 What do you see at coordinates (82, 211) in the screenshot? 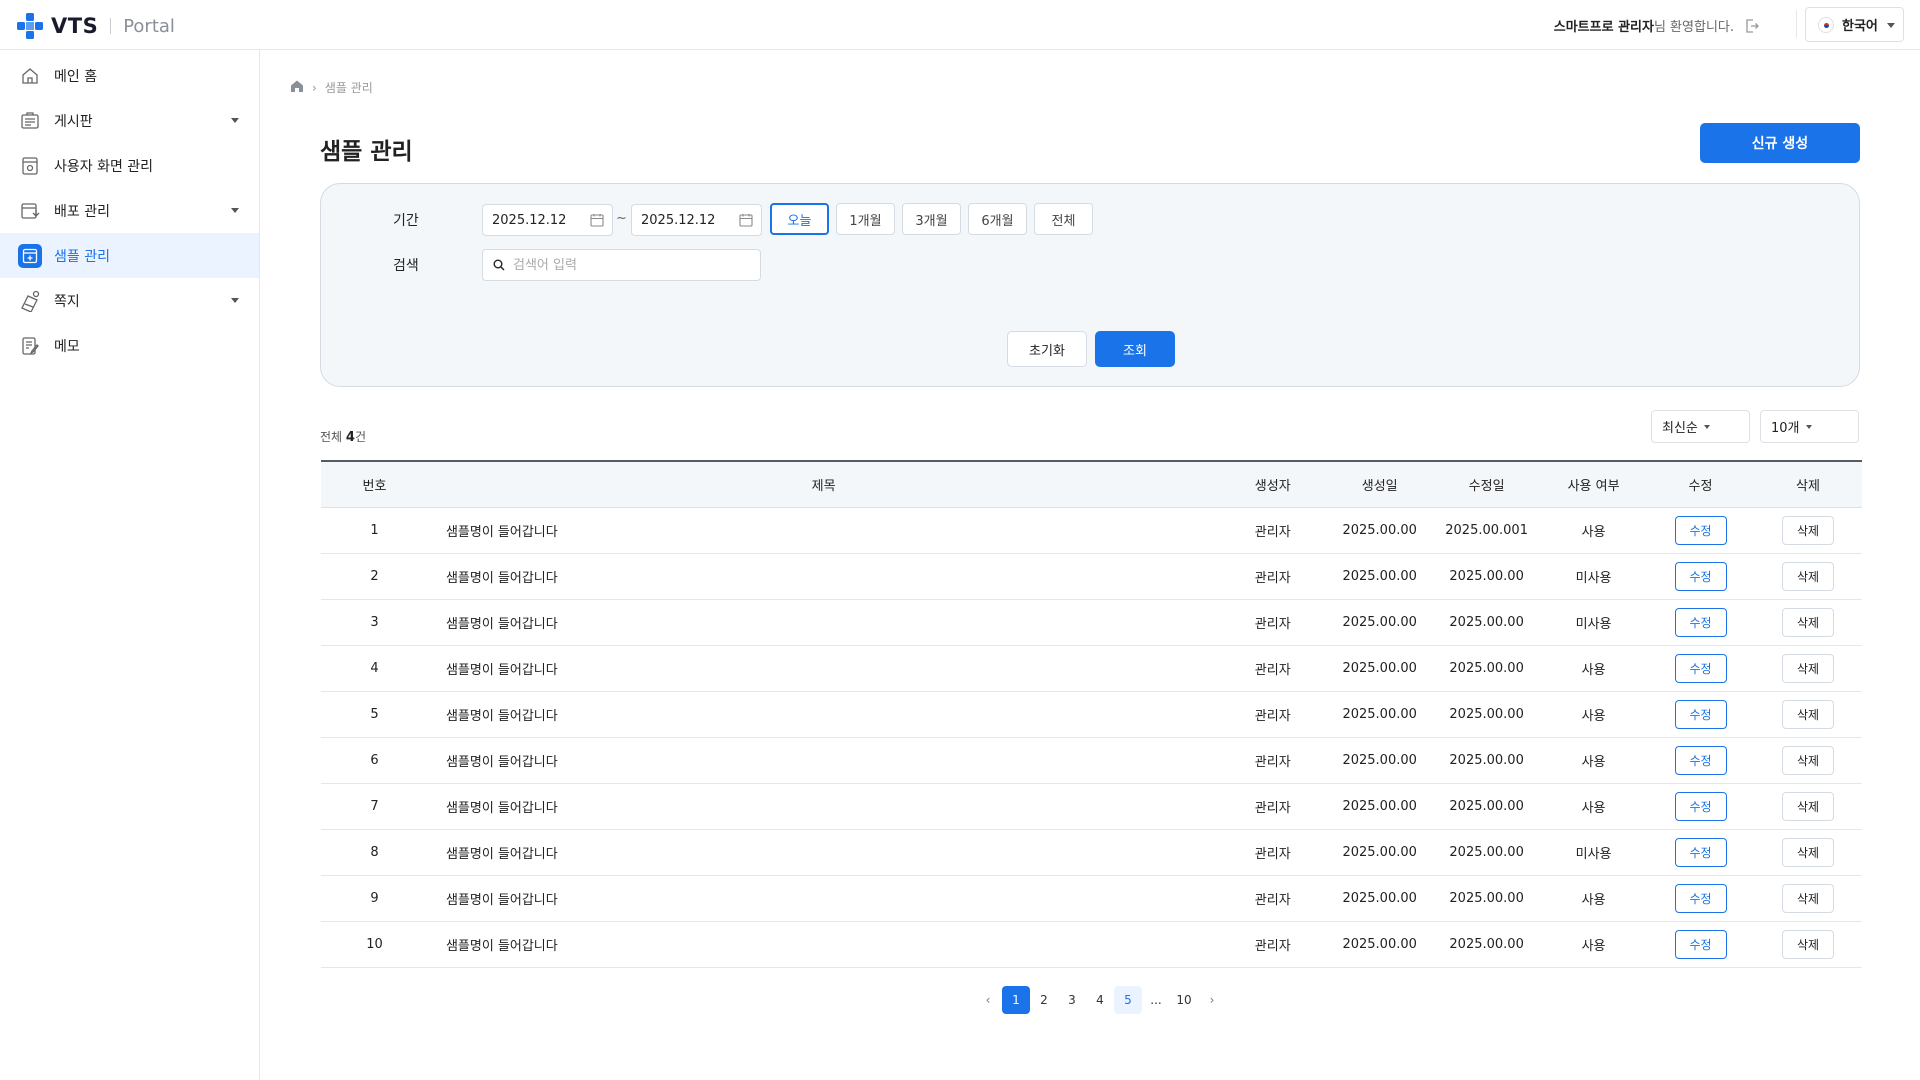
I see `sidebar-item-label: 배포 관리` at bounding box center [82, 211].